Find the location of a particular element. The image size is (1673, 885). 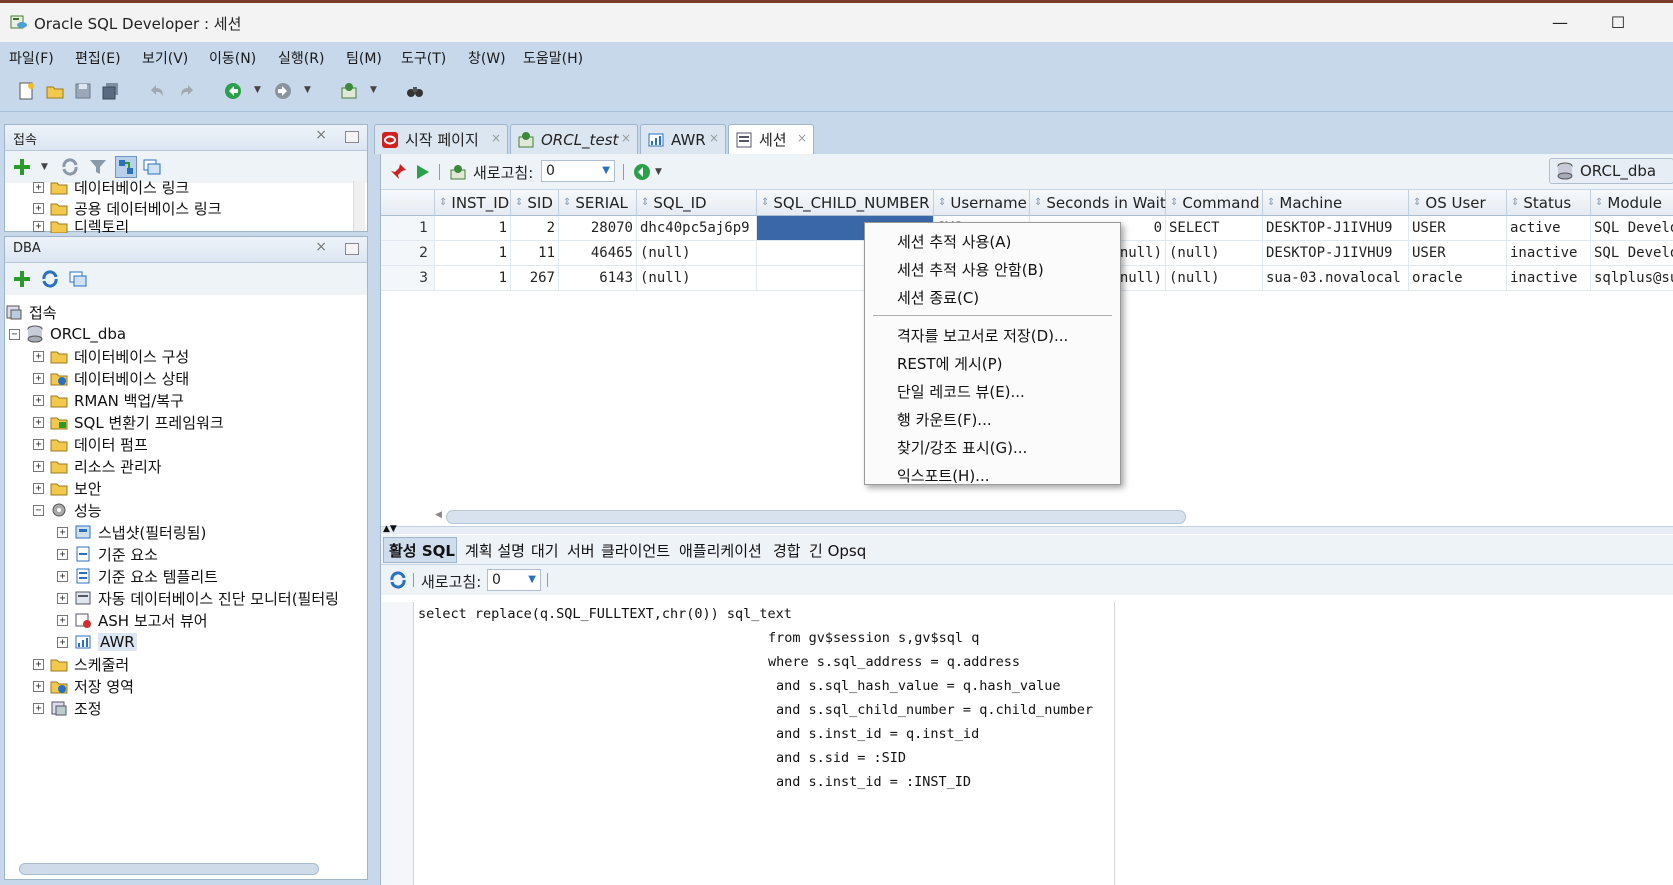

tab-session: 세션 × is located at coordinates (771, 139).